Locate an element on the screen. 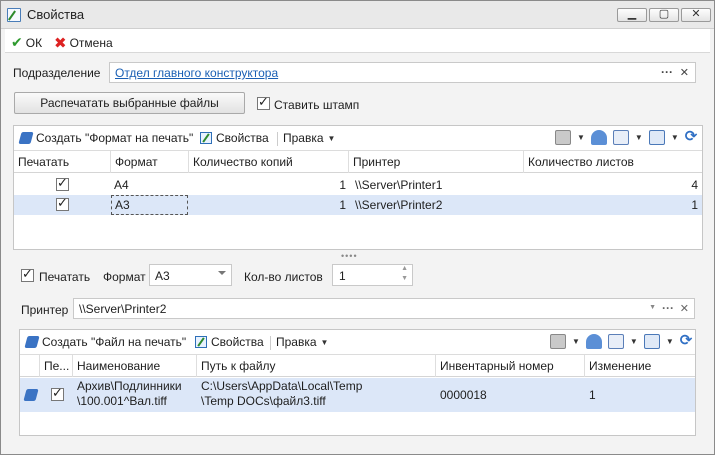 The height and width of the screenshot is (455, 715). create-format-button: Создать "Формат на печать" is located at coordinates (105, 138).